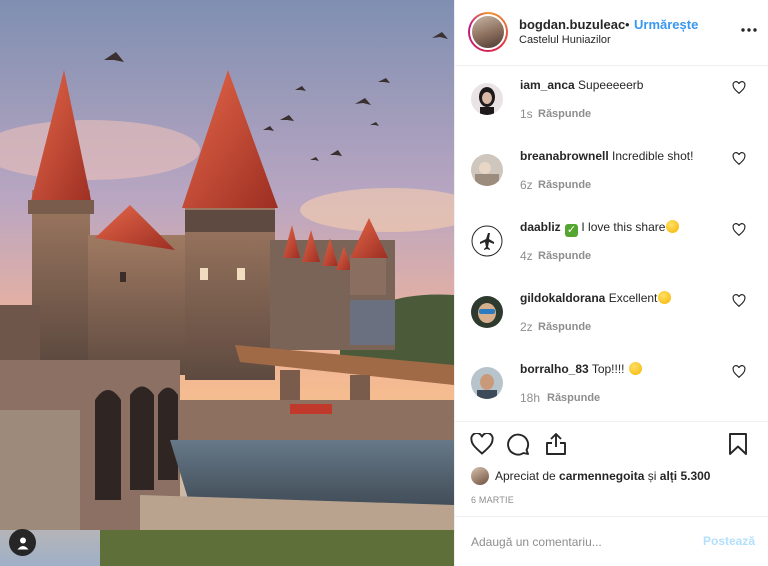 Image resolution: width=768 pixels, height=566 pixels. Describe the element at coordinates (576, 542) in the screenshot. I see `comment-input` at that location.